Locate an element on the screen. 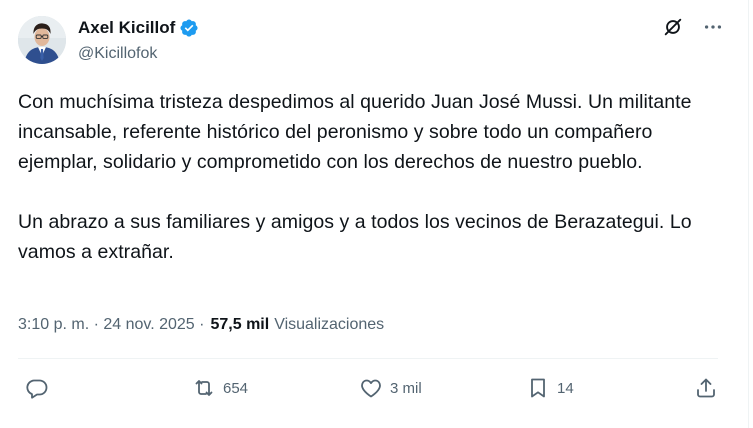  repost-button: 654 is located at coordinates (220, 388).